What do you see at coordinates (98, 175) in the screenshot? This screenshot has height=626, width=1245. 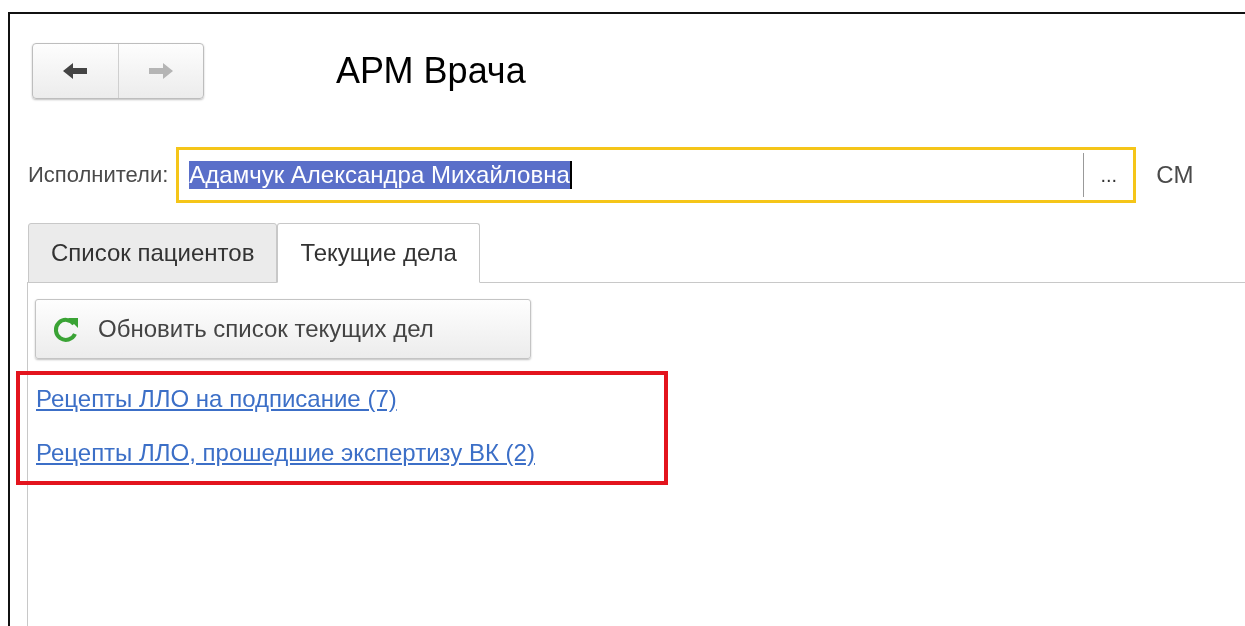 I see `field-label: Исполнители:` at bounding box center [98, 175].